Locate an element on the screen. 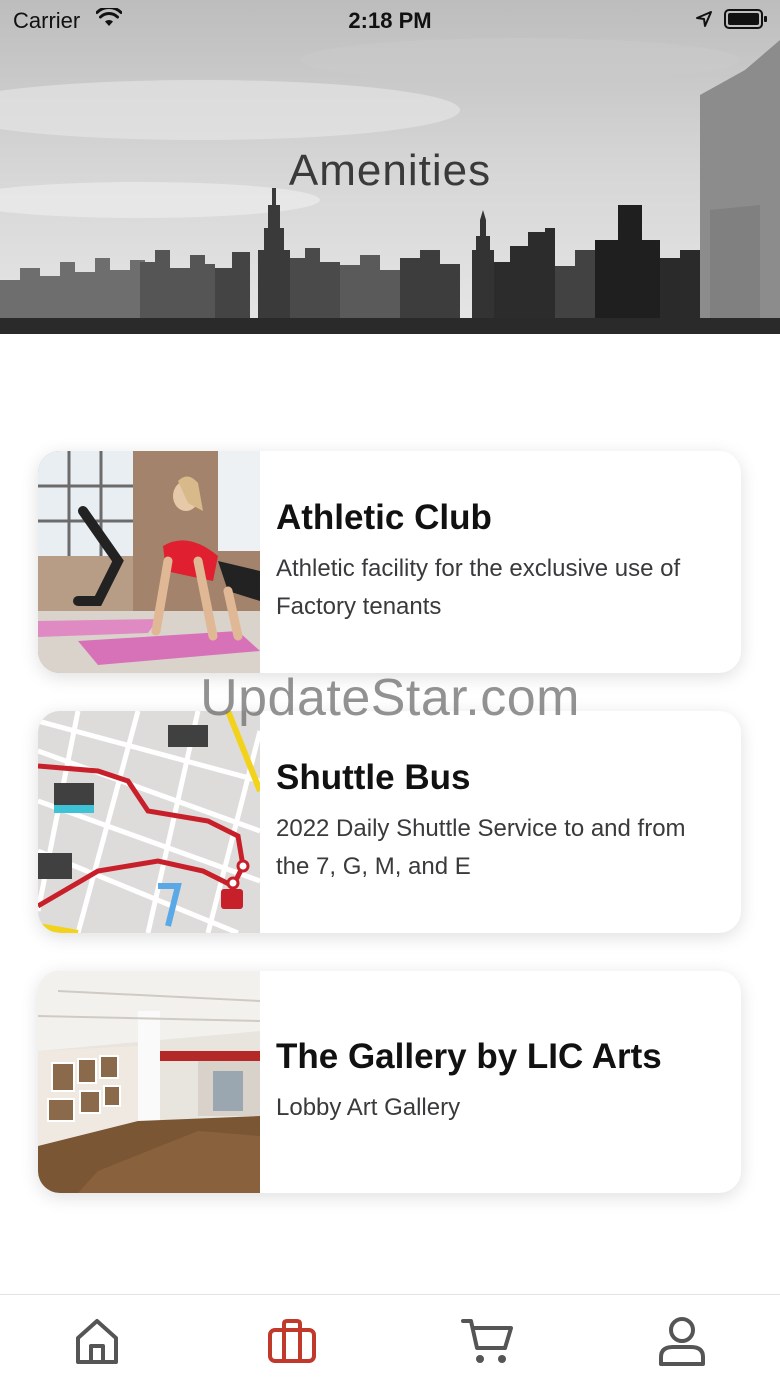  amenity-title: Shuttle Bus is located at coordinates (373, 777).